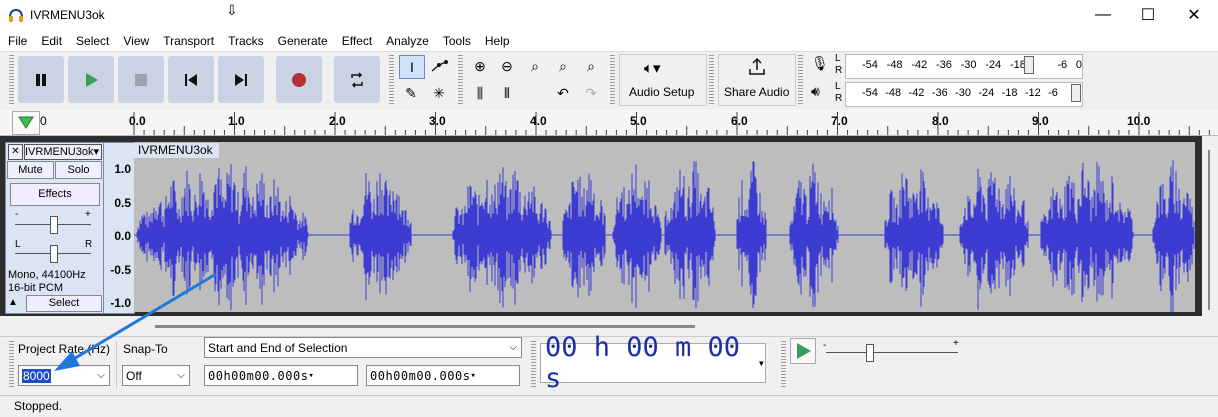 The image size is (1218, 417). I want to click on playback-level-slider, so click(1076, 93).